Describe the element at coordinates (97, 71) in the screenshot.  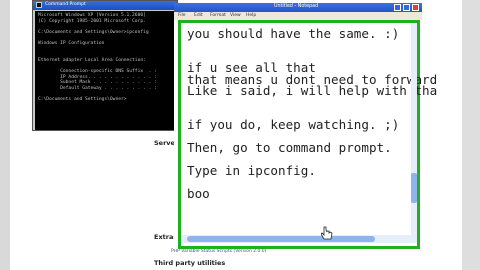
I see `cmd-output-line: Connection-specific DNS Suffix . :` at that location.